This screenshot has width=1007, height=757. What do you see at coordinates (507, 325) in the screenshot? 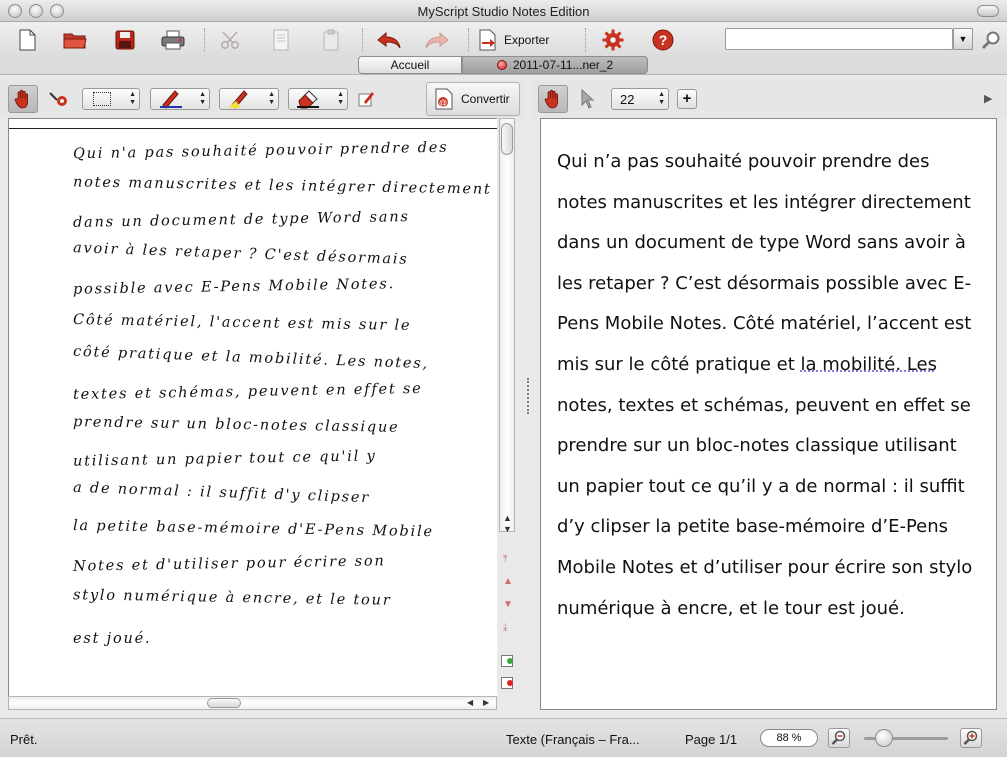
I see `ink-vertical-scrollbar` at bounding box center [507, 325].